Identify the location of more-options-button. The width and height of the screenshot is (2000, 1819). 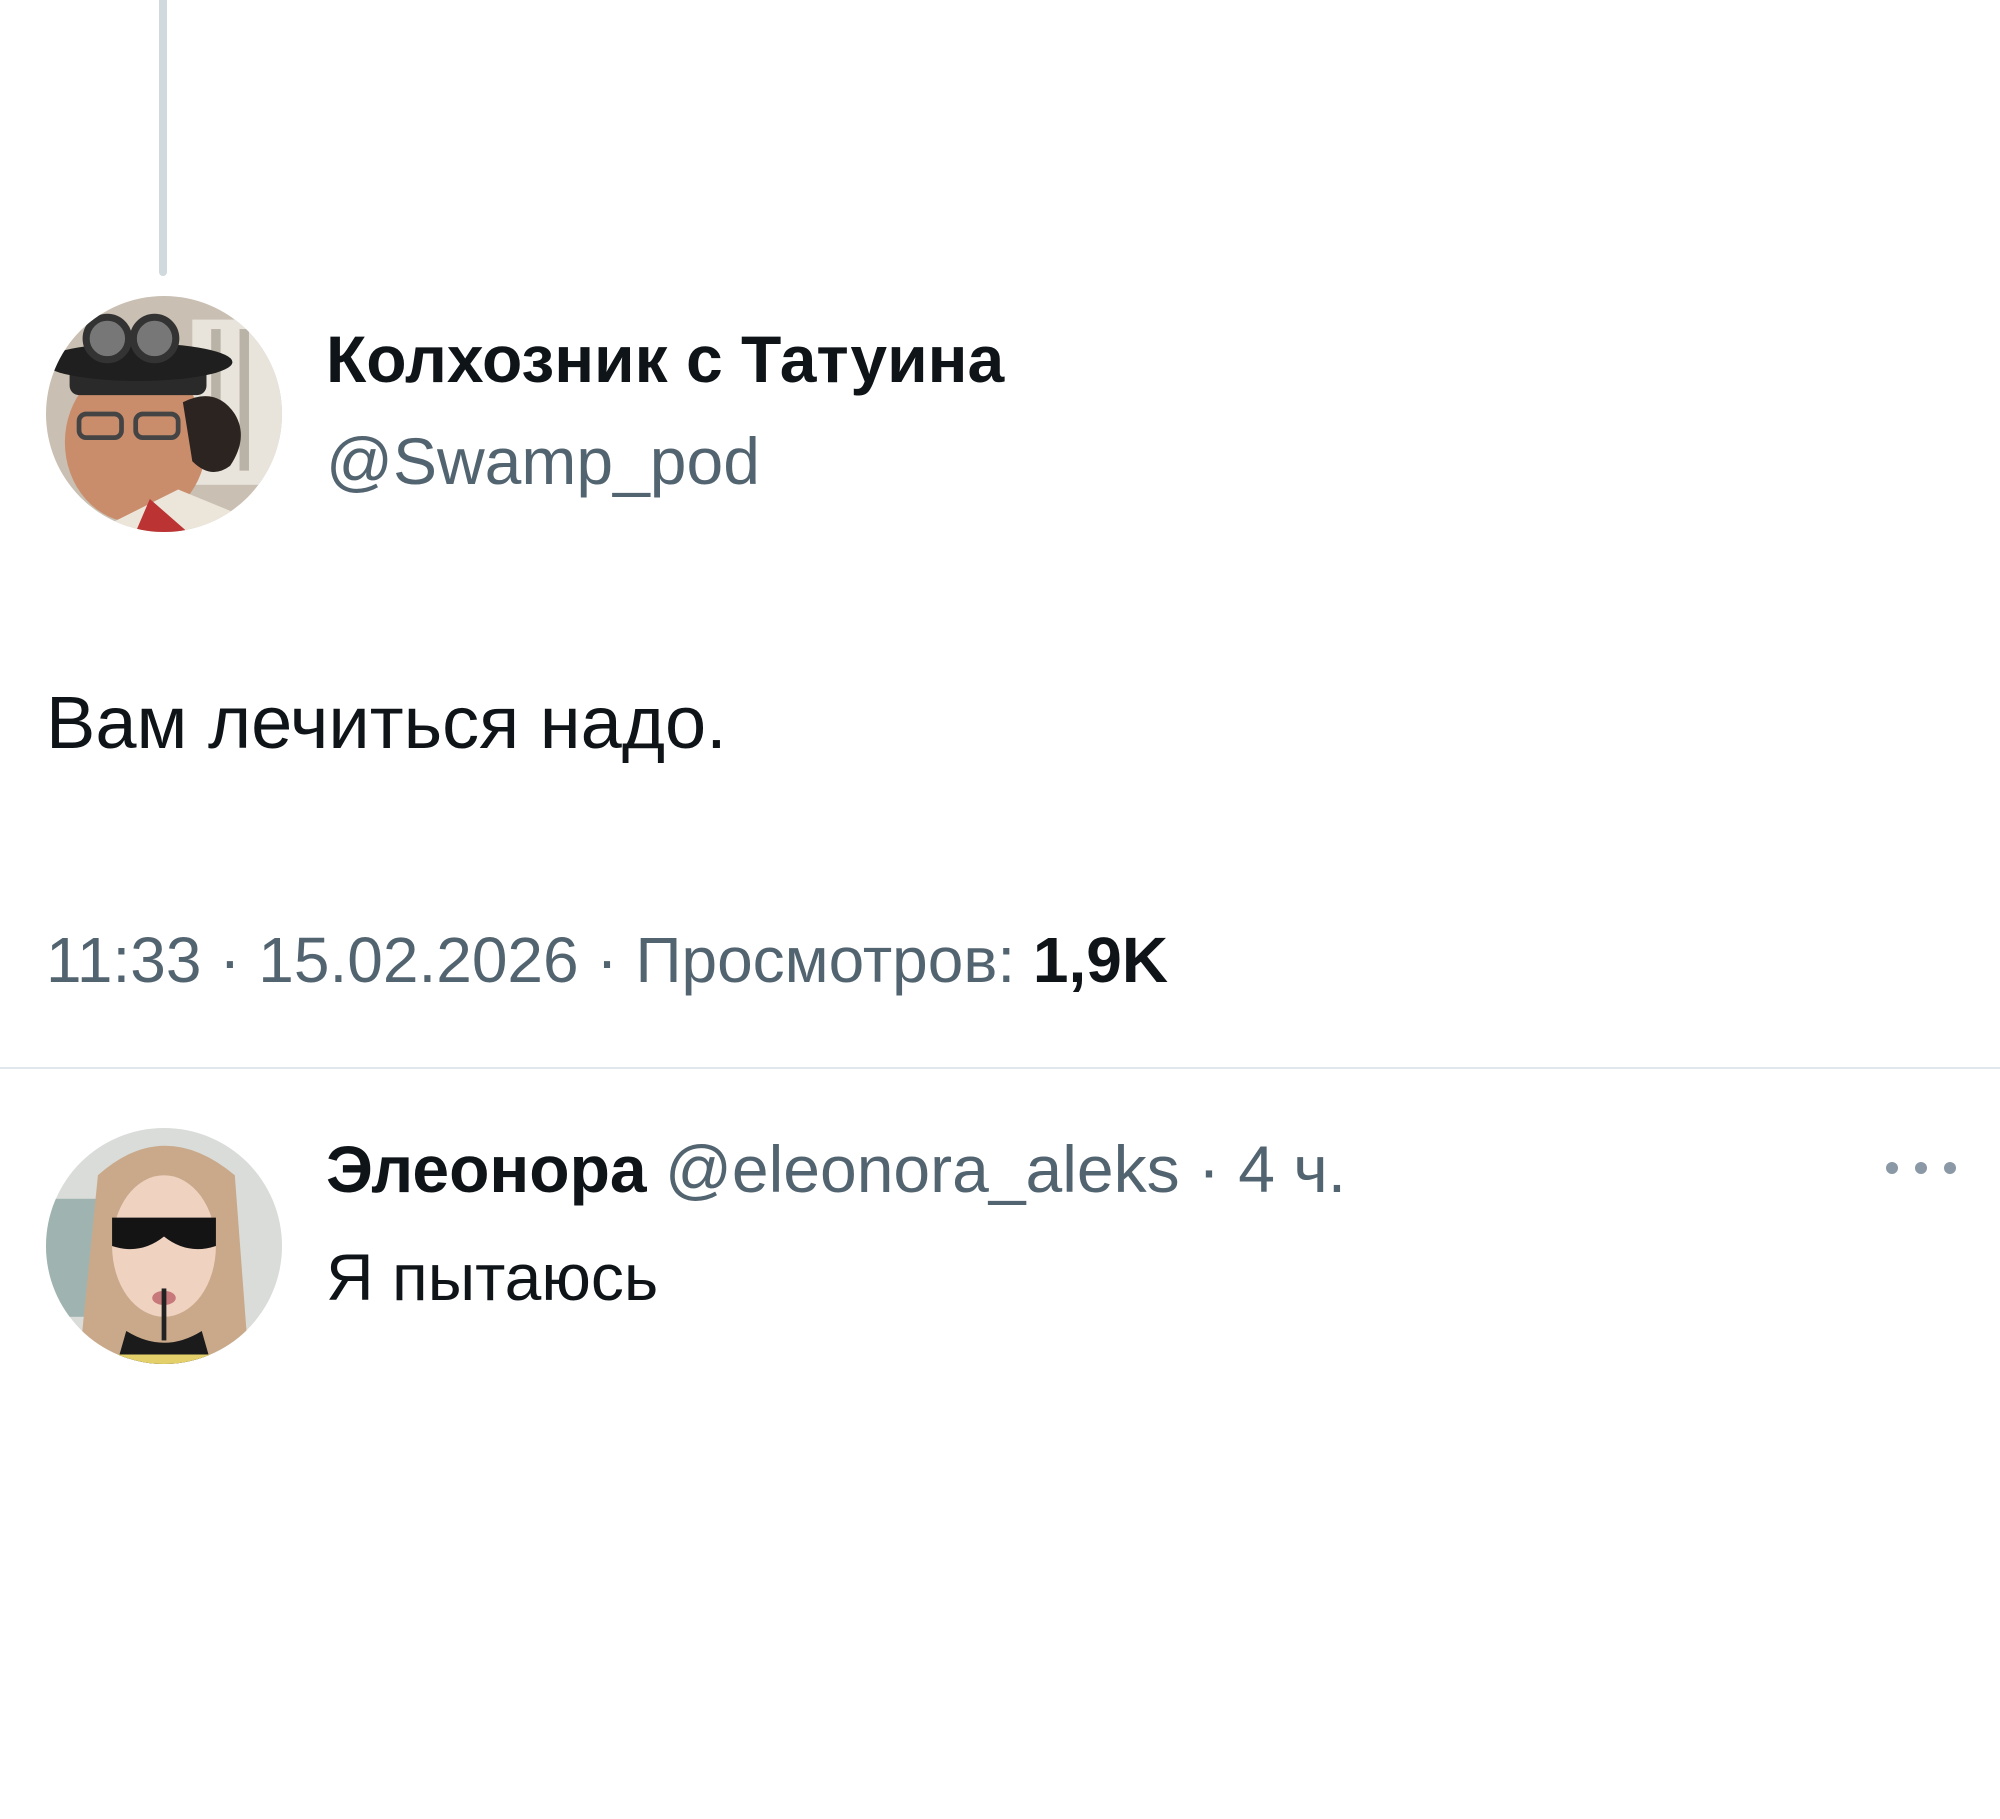
(1921, 1168).